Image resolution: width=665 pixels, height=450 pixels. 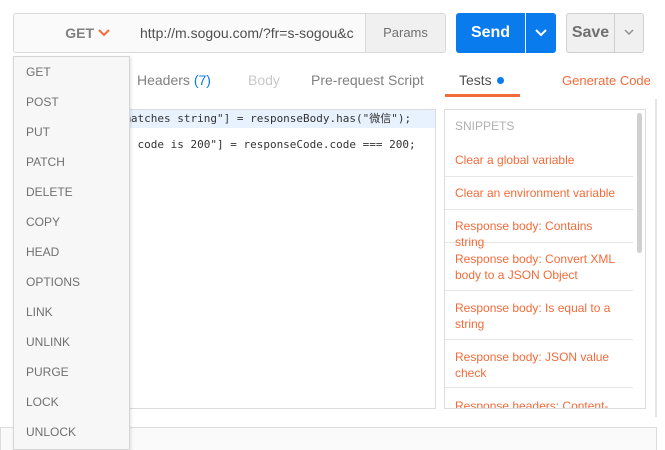 What do you see at coordinates (202, 80) in the screenshot?
I see `headers-count-badge: (7)` at bounding box center [202, 80].